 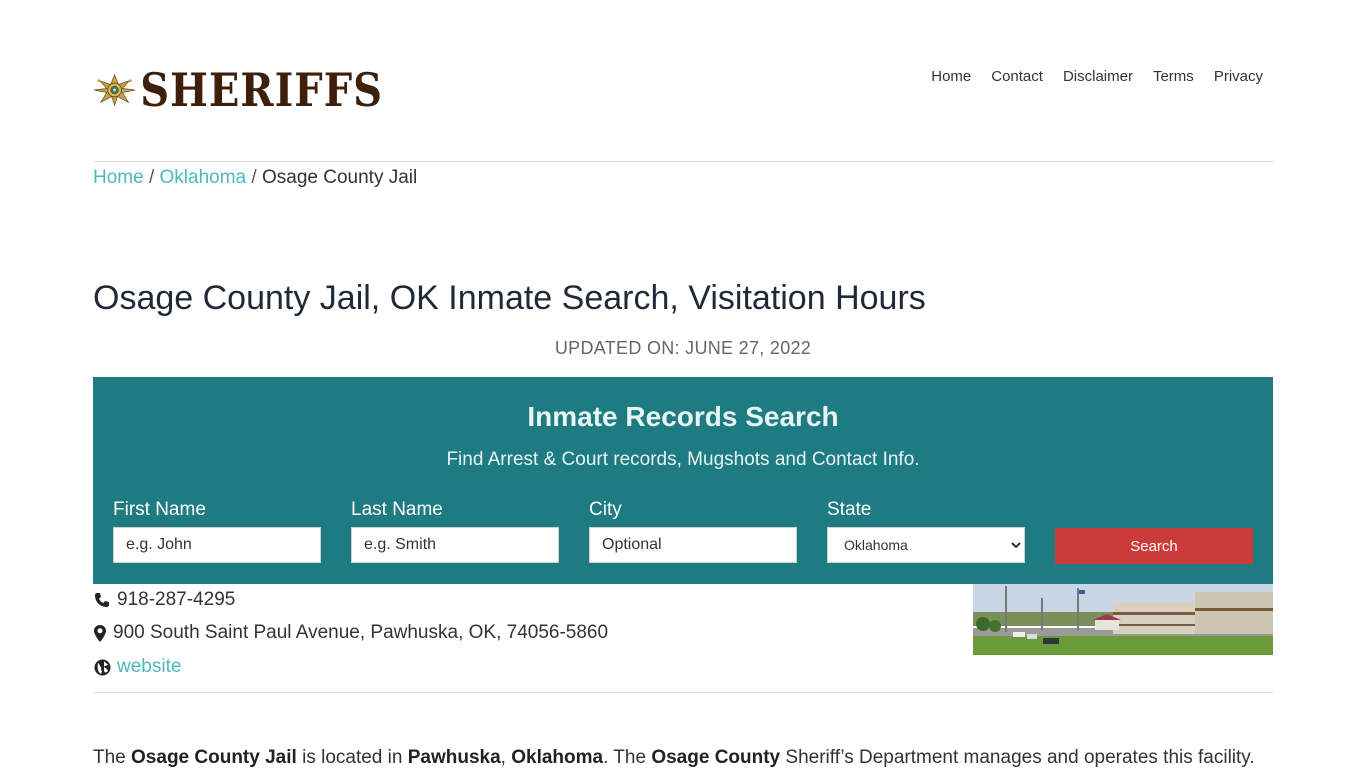 What do you see at coordinates (339, 177) in the screenshot?
I see `breadcrumb-current: Osage County Jail` at bounding box center [339, 177].